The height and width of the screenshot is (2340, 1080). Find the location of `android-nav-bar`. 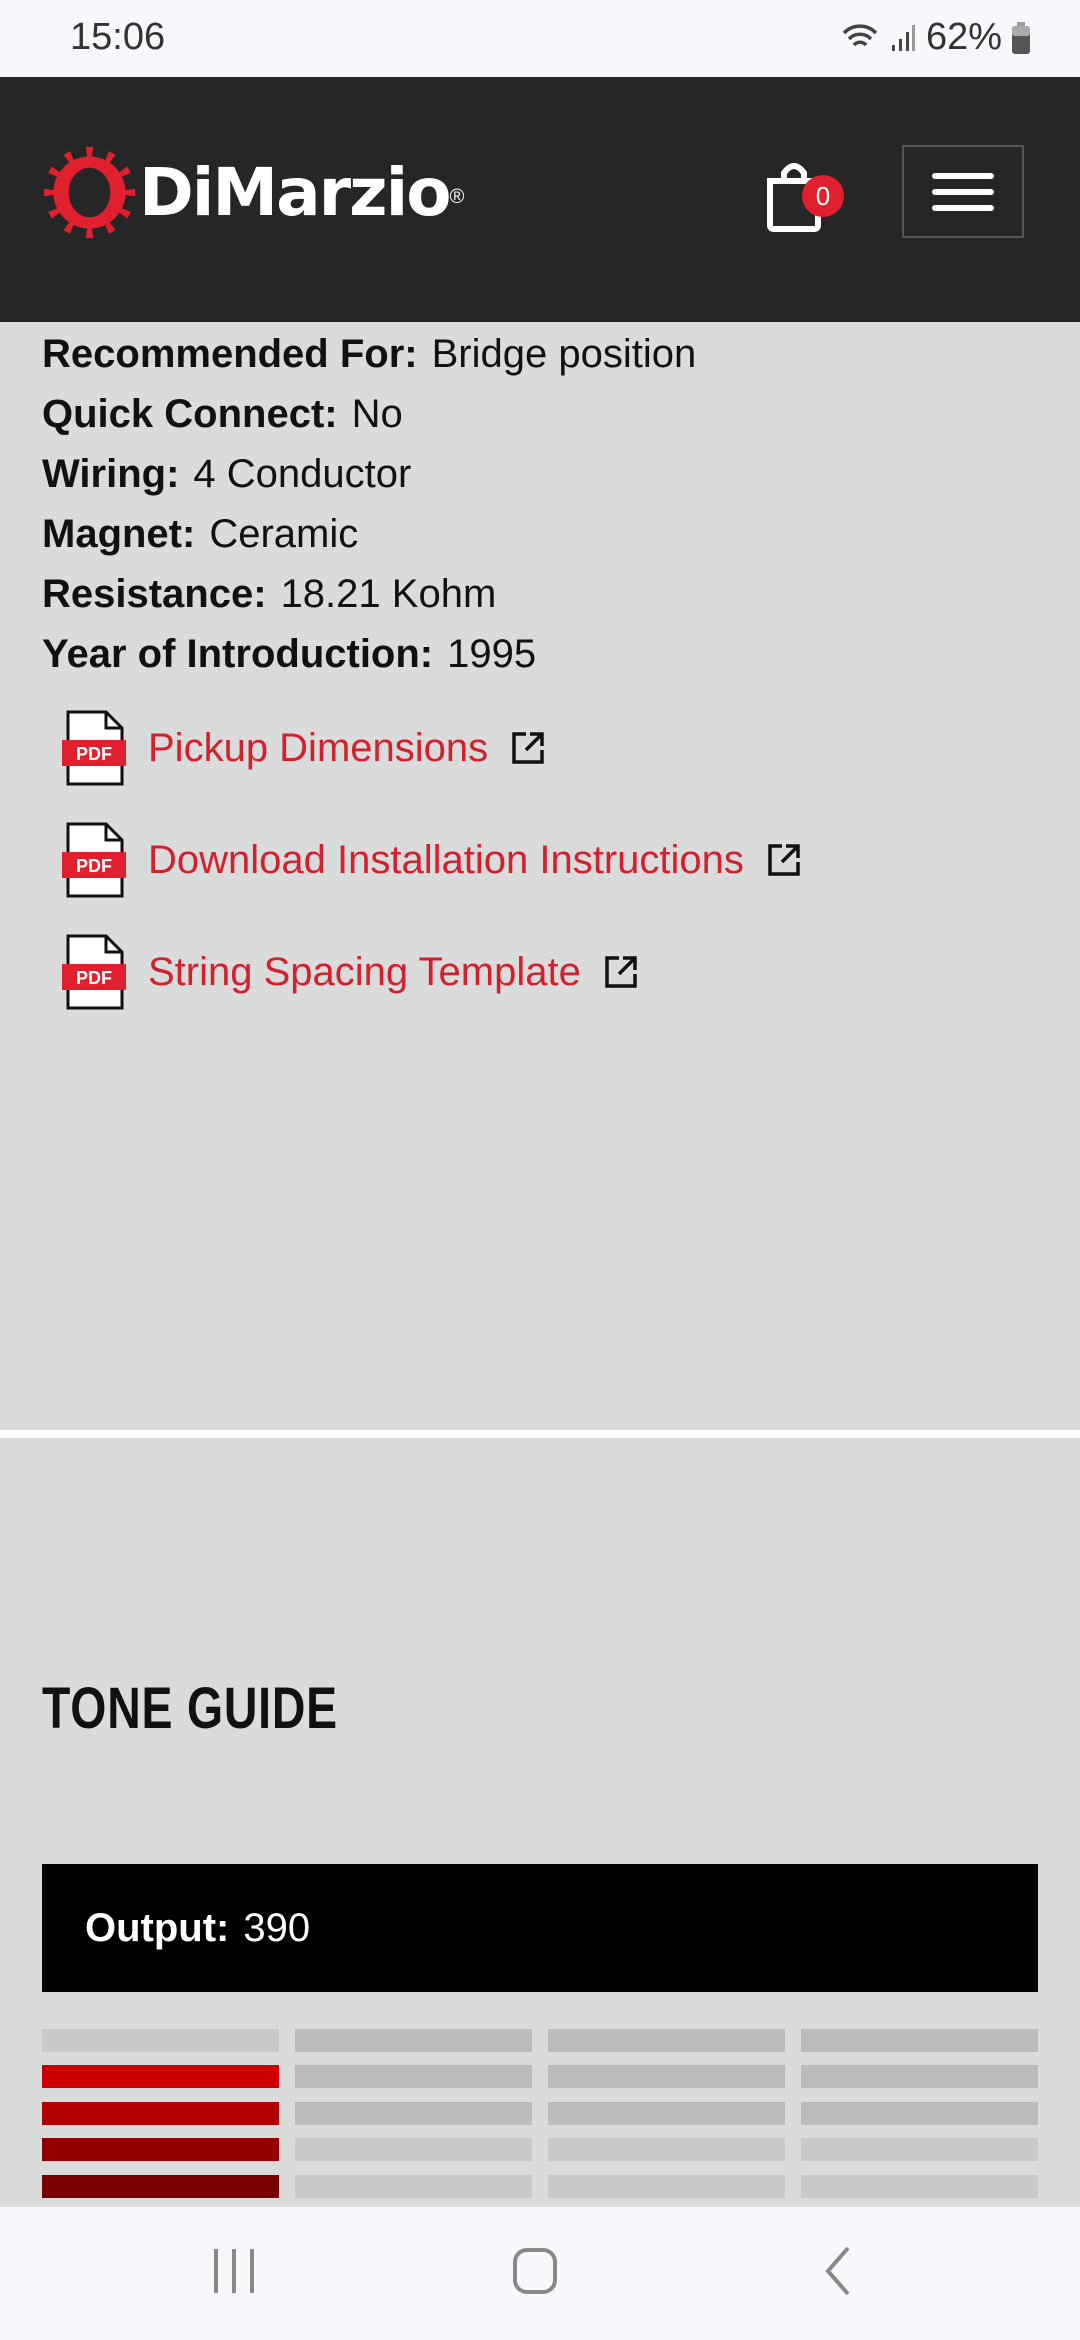

android-nav-bar is located at coordinates (540, 2273).